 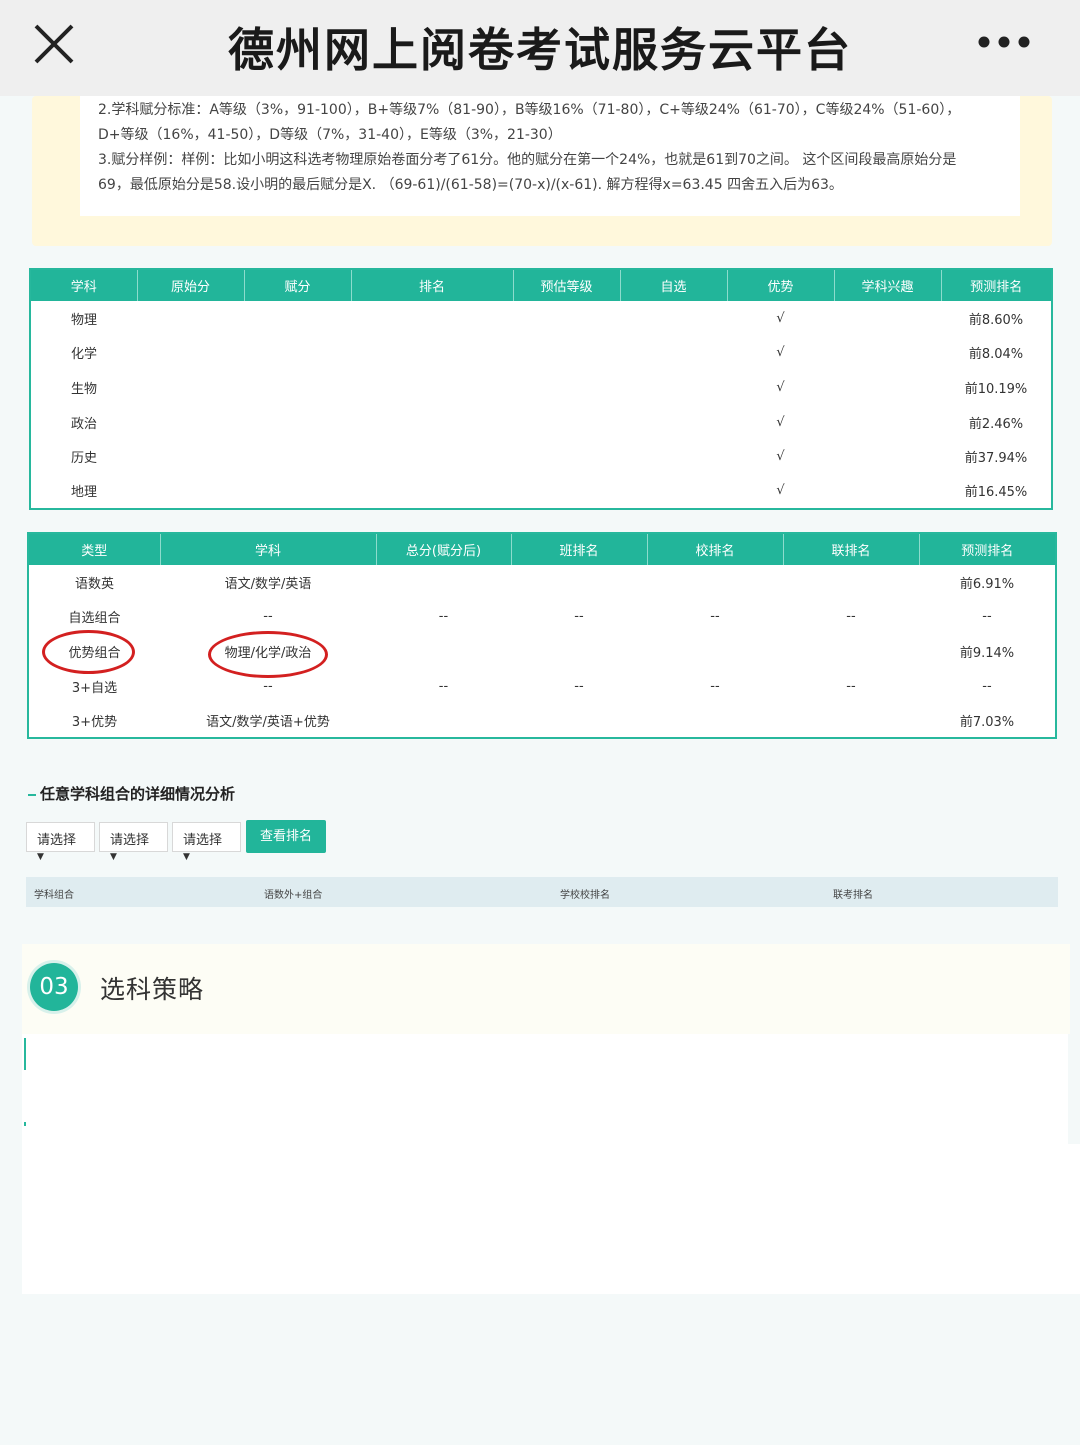 I want to click on analysis-section-title: 任意学科组合的详细情况分析, so click(x=131, y=793).